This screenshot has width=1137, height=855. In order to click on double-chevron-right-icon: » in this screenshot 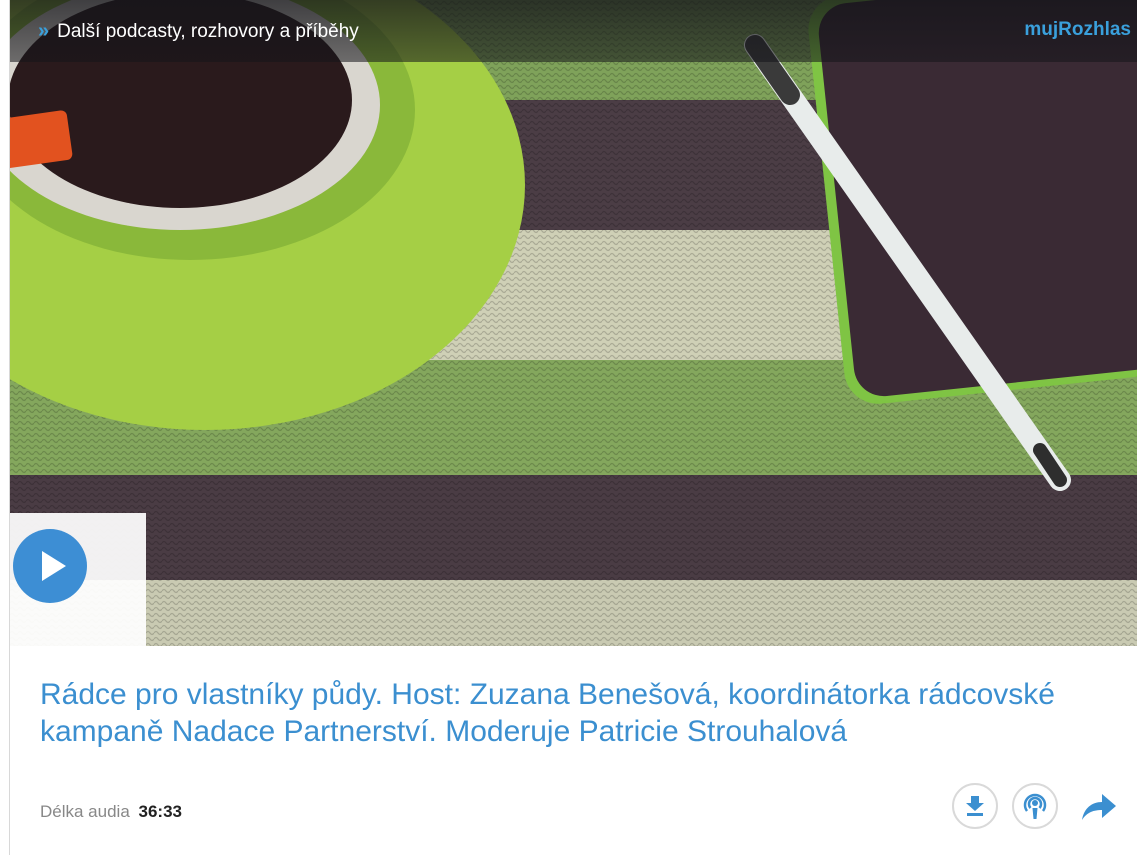, I will do `click(43, 31)`.